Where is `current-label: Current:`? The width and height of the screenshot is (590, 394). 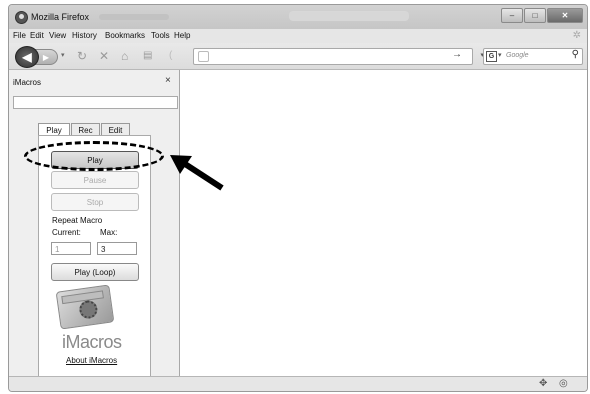
current-label: Current: is located at coordinates (66, 232).